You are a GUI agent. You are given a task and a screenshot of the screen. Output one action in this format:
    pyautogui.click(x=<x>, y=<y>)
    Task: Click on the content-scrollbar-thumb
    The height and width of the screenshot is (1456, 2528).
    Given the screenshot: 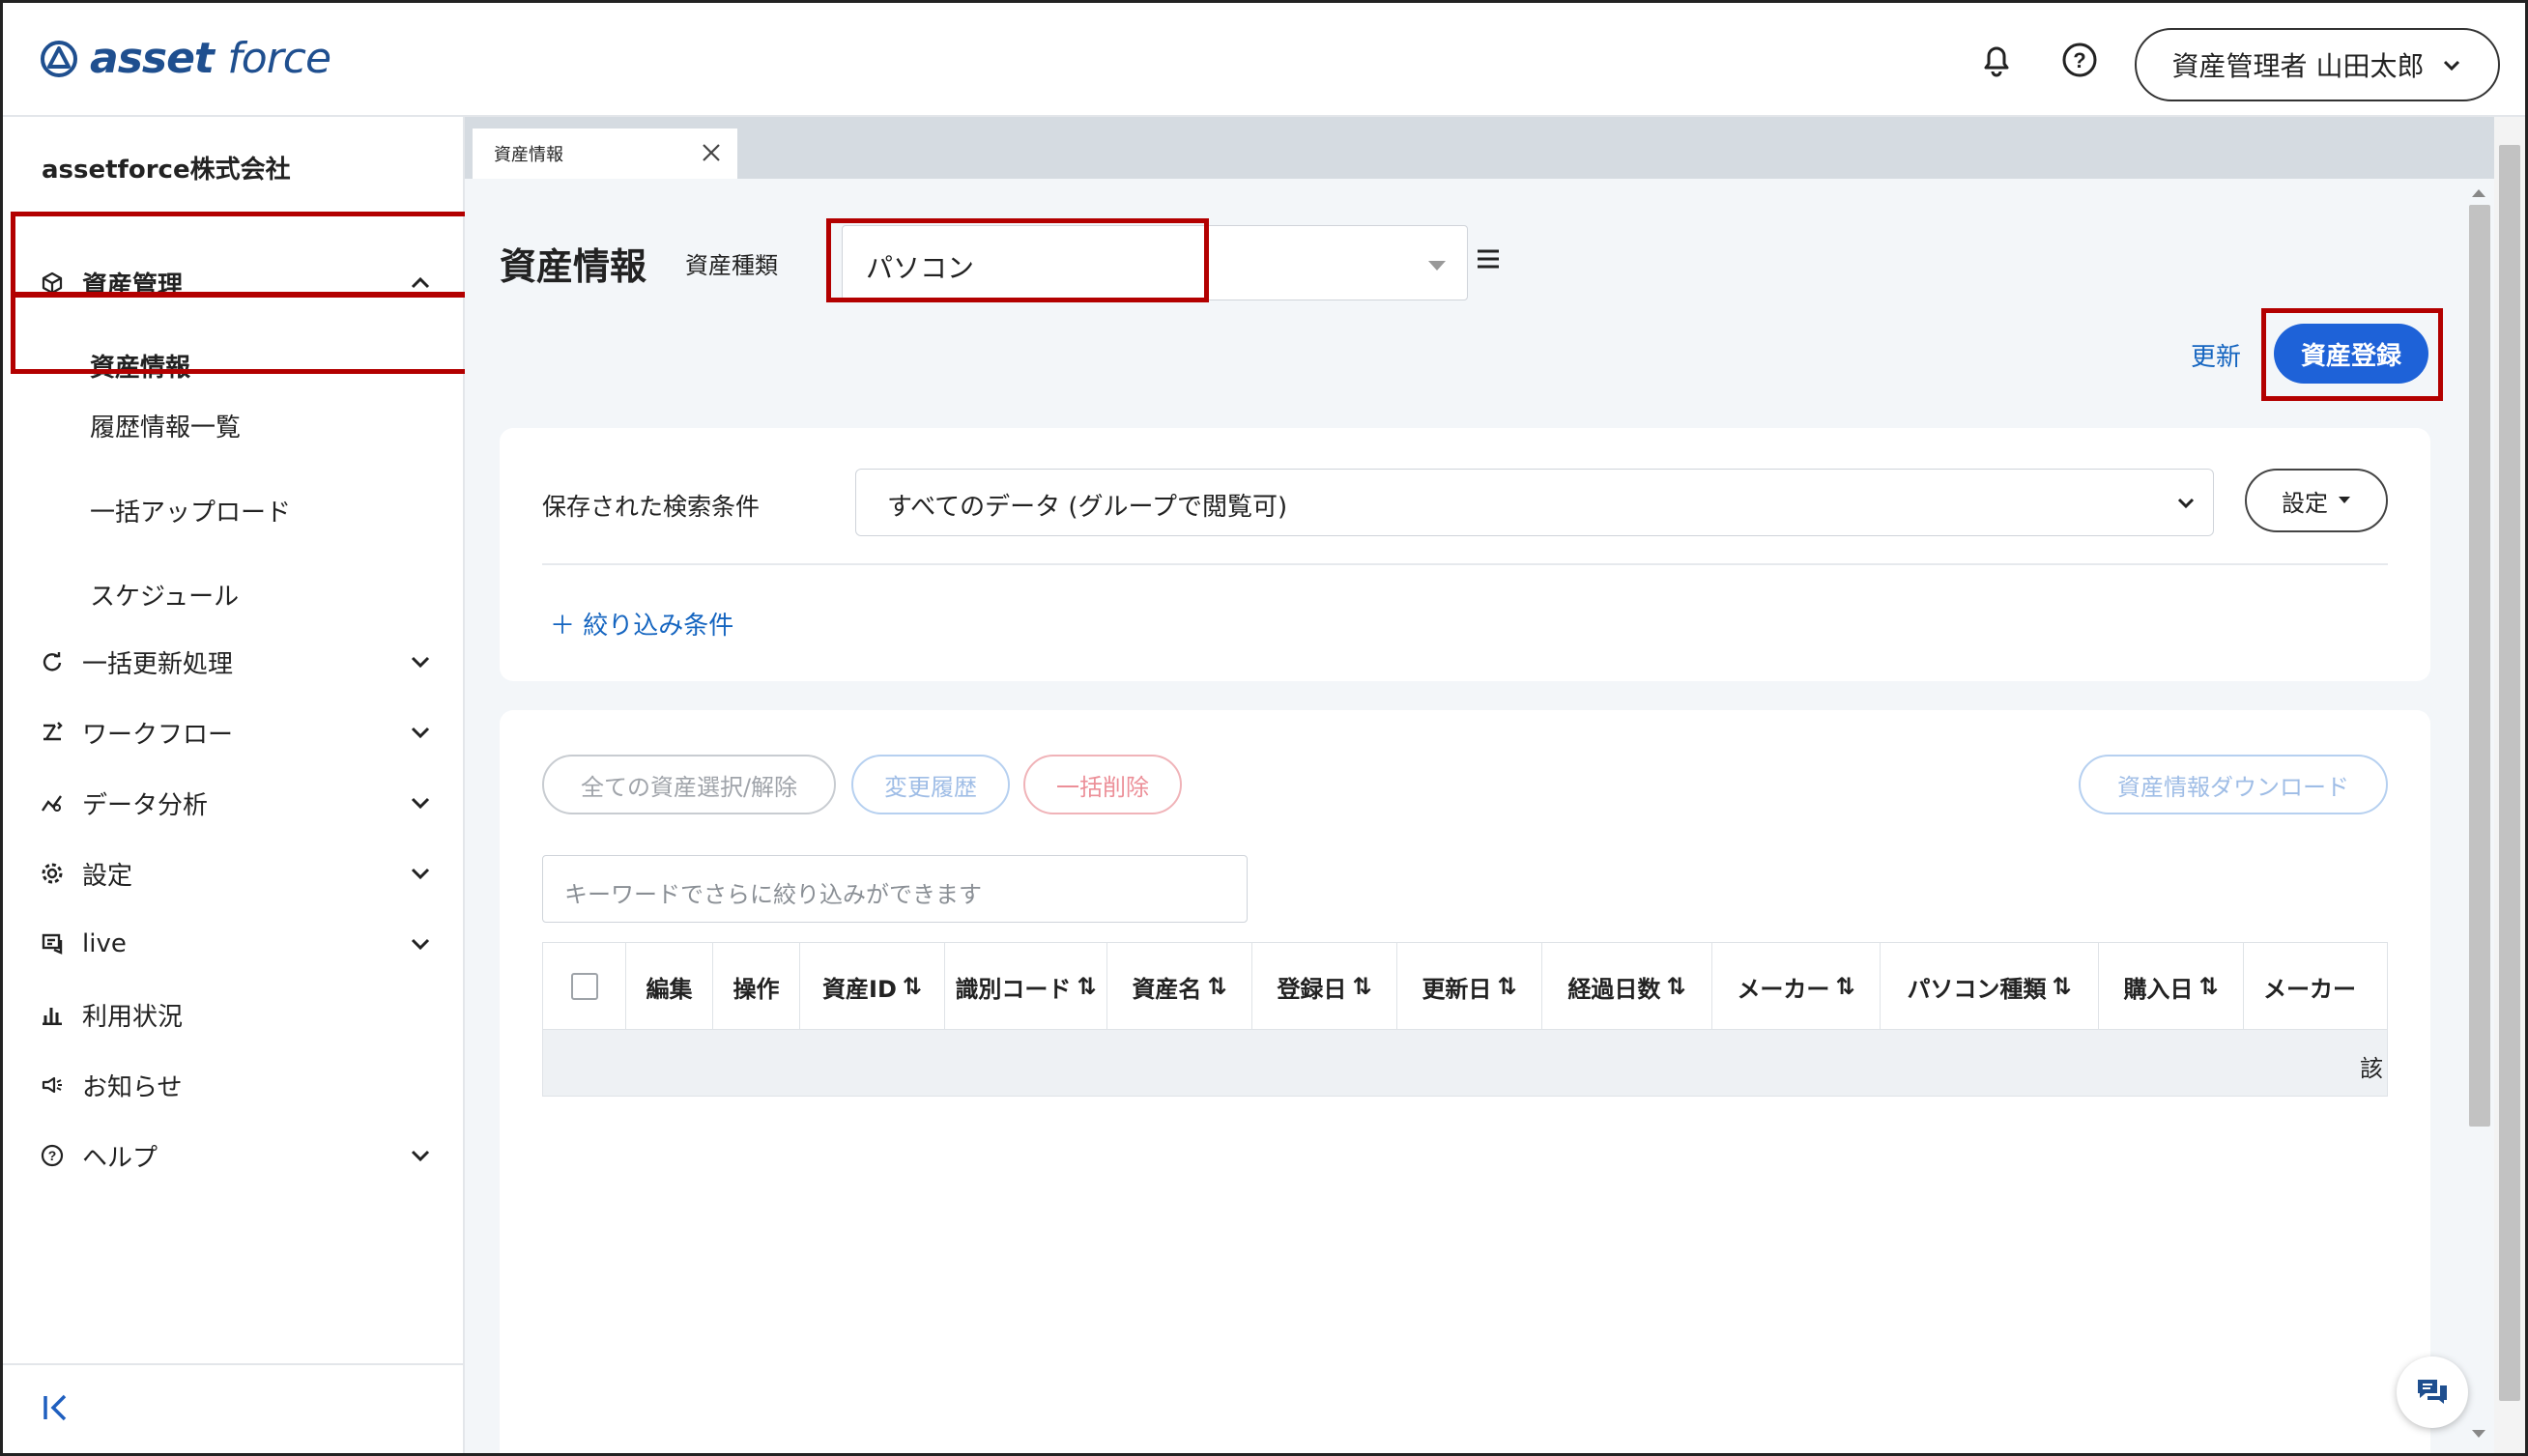 What is the action you would take?
    pyautogui.click(x=2479, y=666)
    